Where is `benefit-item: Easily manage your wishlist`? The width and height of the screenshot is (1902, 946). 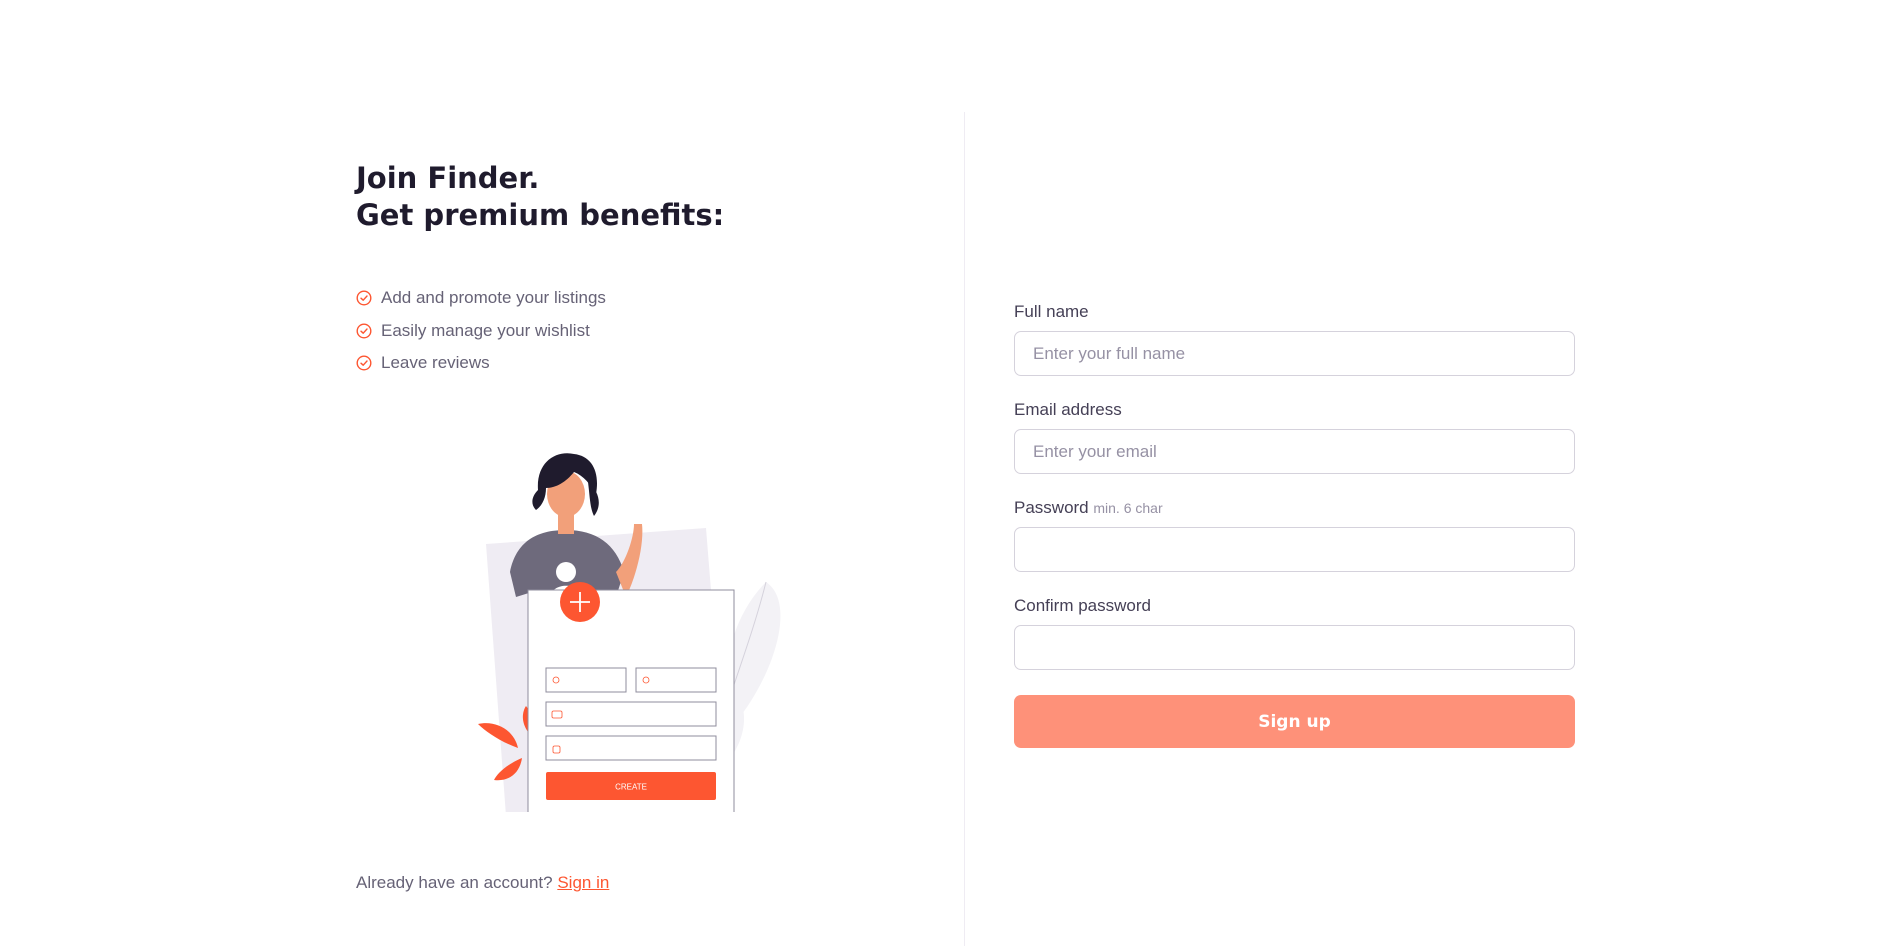 benefit-item: Easily manage your wishlist is located at coordinates (481, 331).